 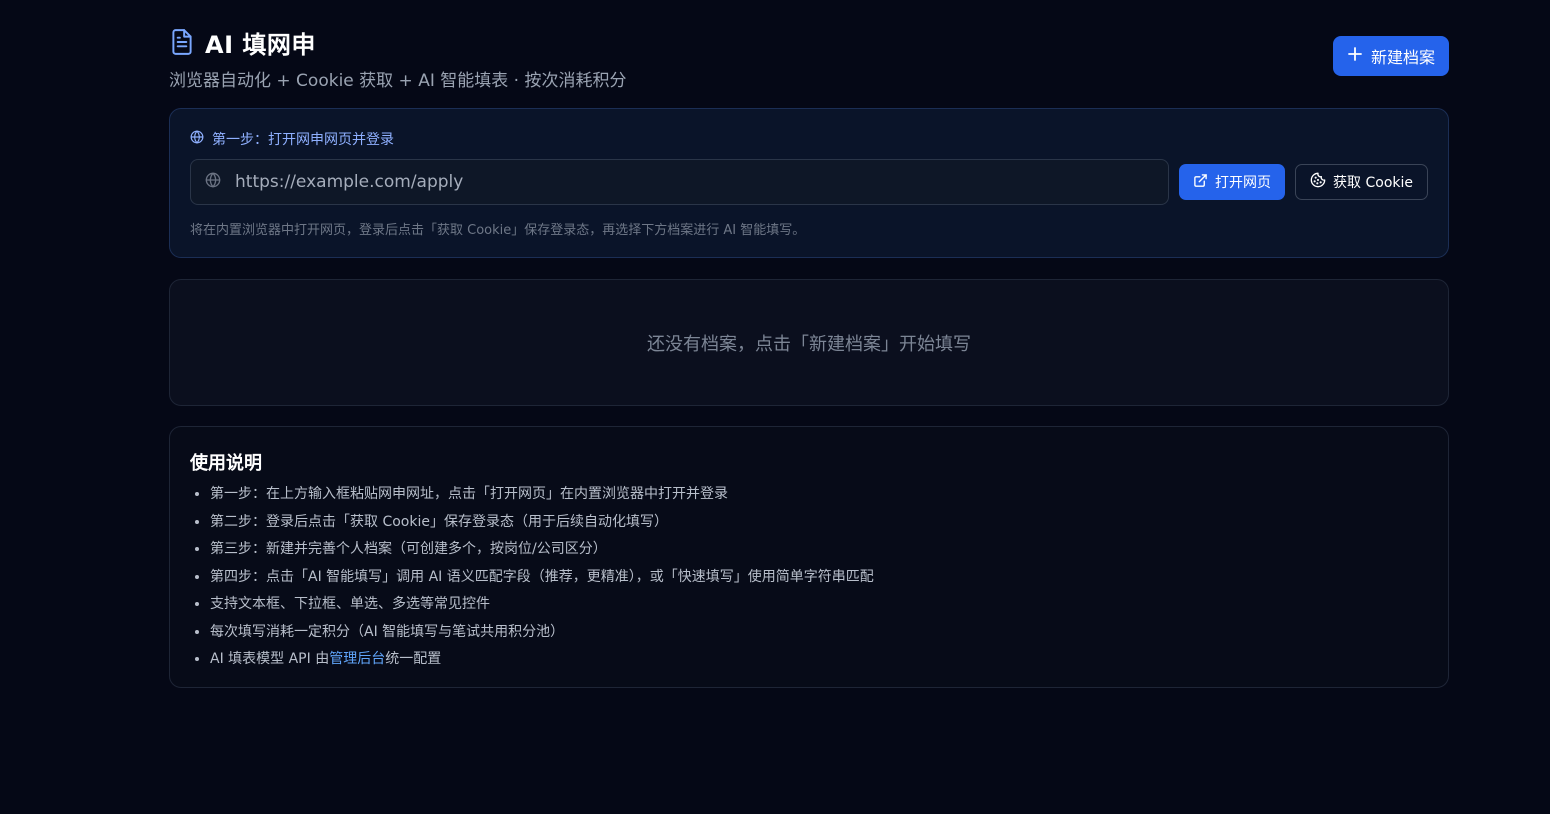 I want to click on help-item-prefix: AI 填表模型 API 由, so click(x=270, y=659).